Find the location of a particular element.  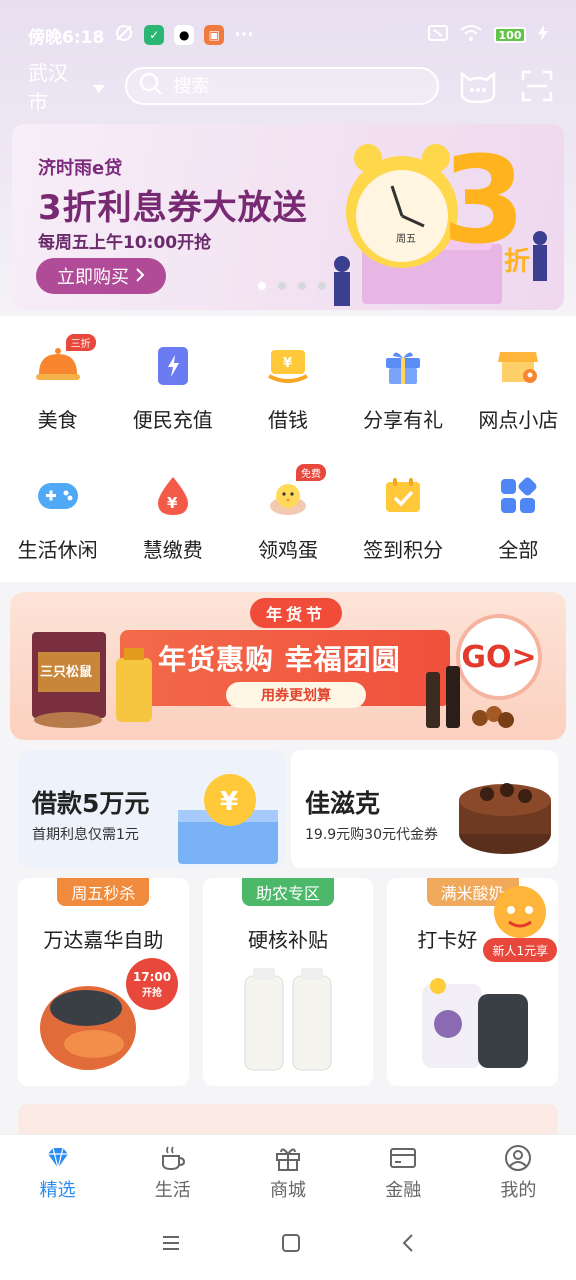

promo-banner: 济时雨e贷 3折利息券大放送 每周五上午10:00开抢 立即购买 3 折 周五 is located at coordinates (288, 217).